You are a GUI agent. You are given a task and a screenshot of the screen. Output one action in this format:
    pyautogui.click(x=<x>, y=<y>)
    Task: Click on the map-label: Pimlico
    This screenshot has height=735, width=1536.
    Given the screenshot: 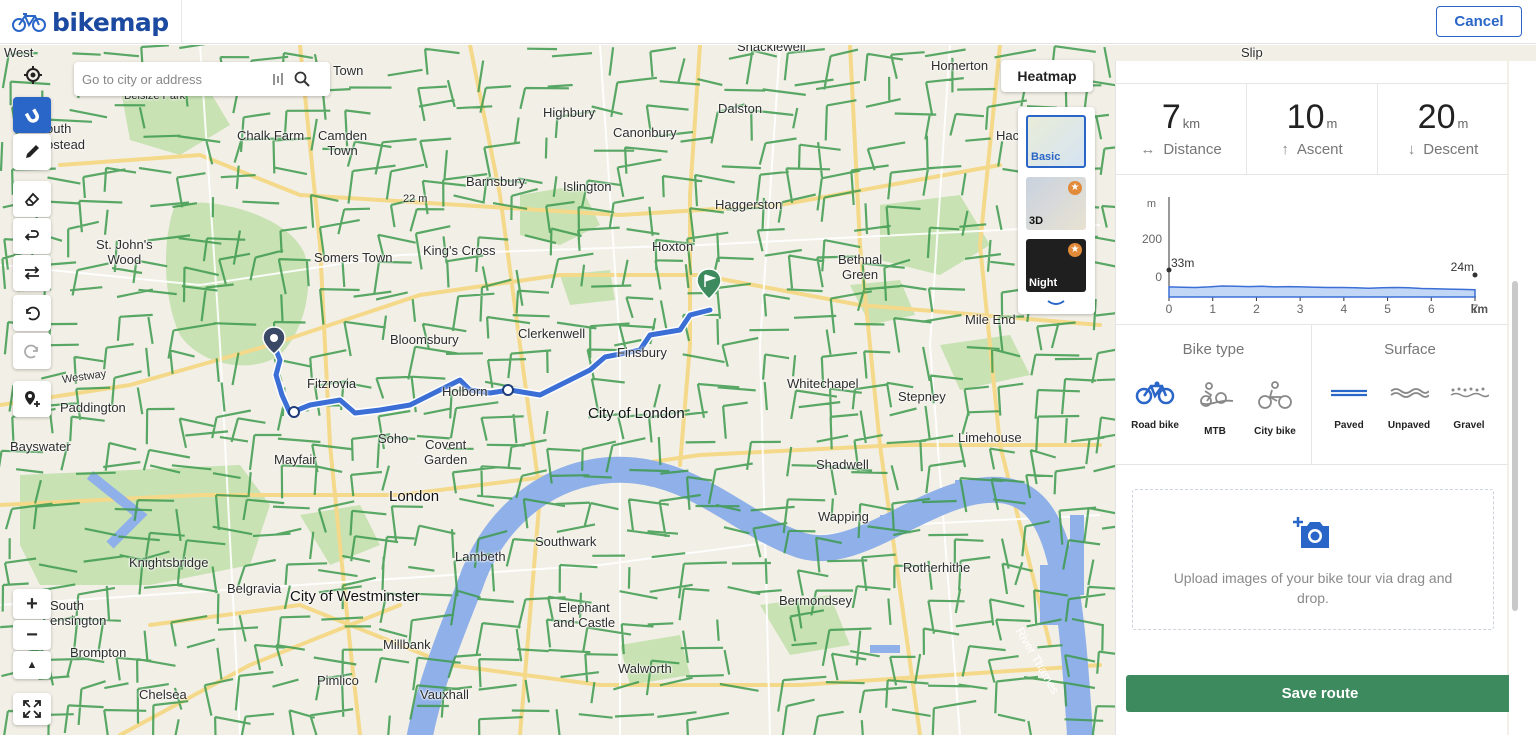 What is the action you would take?
    pyautogui.click(x=338, y=680)
    